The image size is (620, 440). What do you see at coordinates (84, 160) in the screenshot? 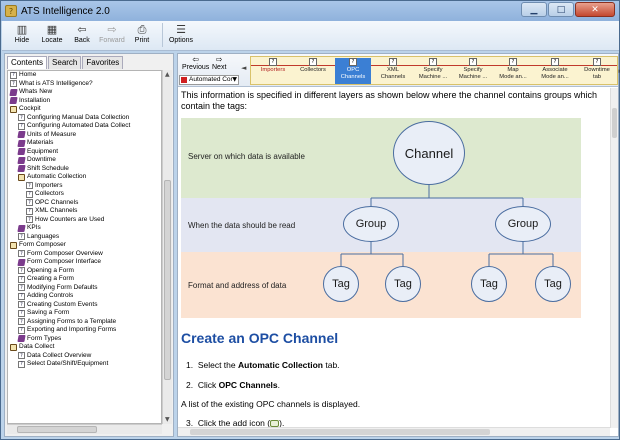
I see `tree-item: Downtime` at bounding box center [84, 160].